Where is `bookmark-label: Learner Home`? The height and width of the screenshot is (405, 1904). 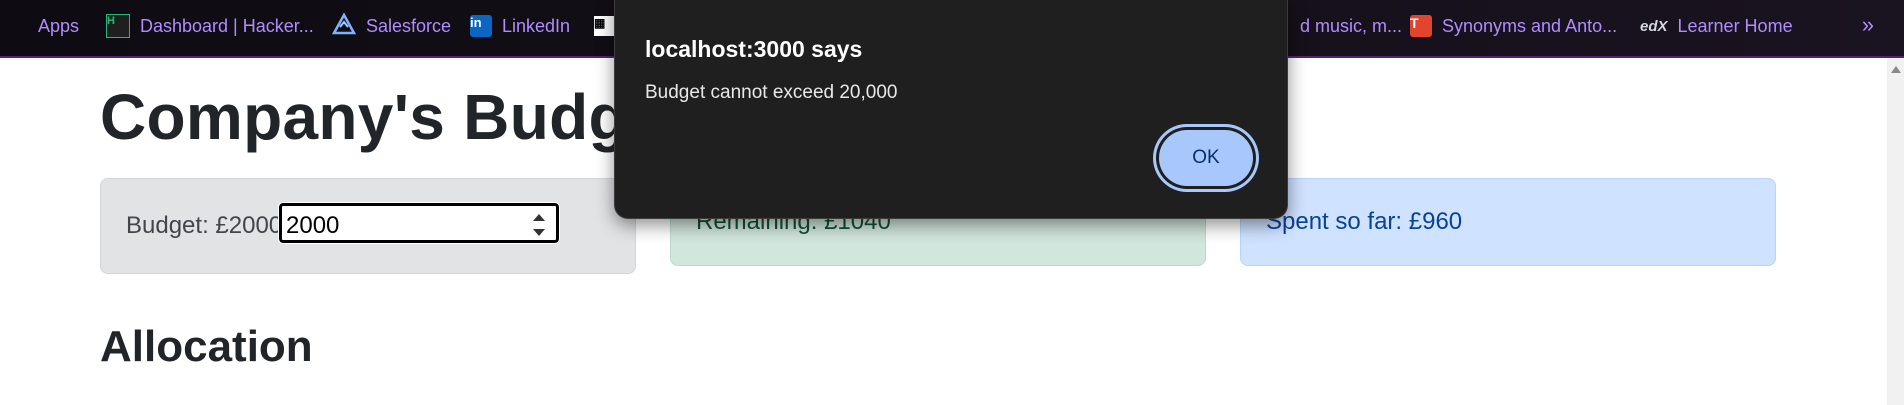
bookmark-label: Learner Home is located at coordinates (1735, 25).